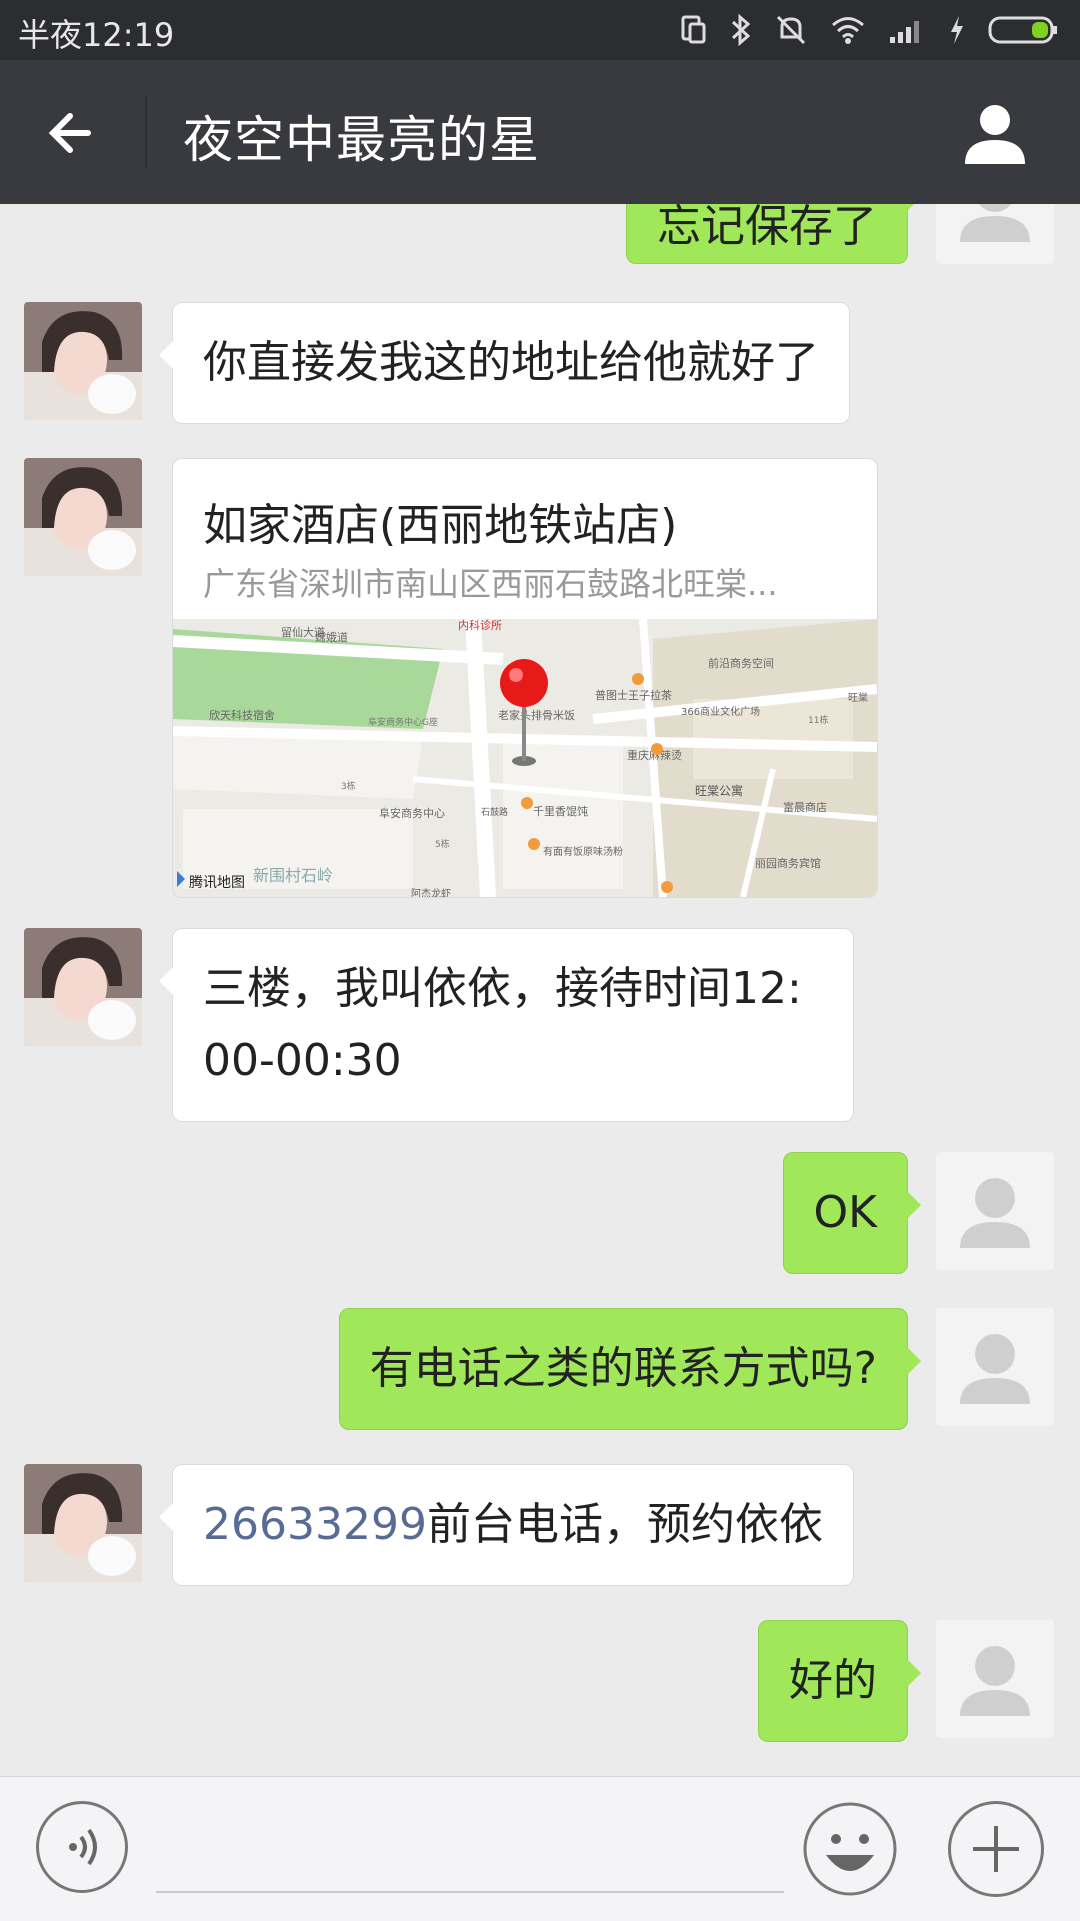 The image size is (1080, 1921). I want to click on voice-button, so click(82, 1847).